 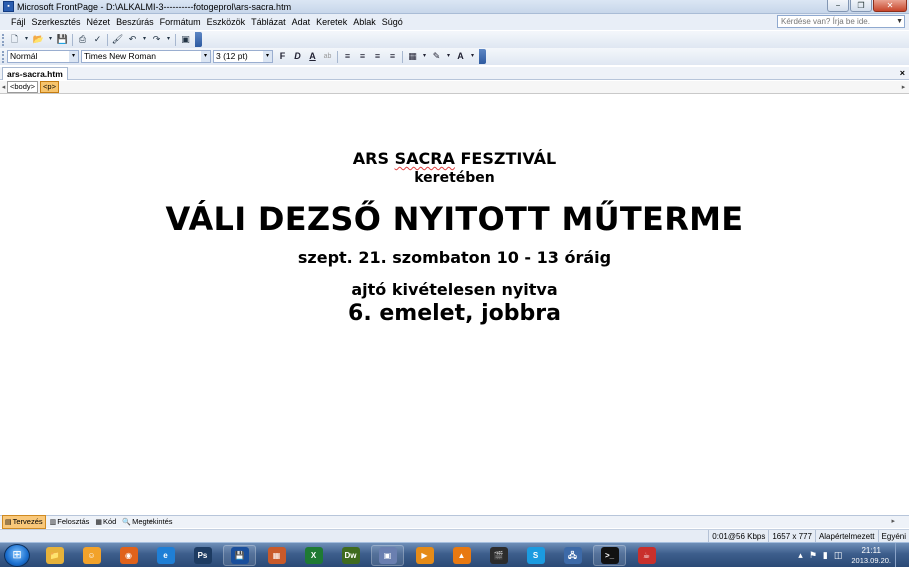 I want to click on clock-date: 2013.09.20., so click(x=871, y=560).